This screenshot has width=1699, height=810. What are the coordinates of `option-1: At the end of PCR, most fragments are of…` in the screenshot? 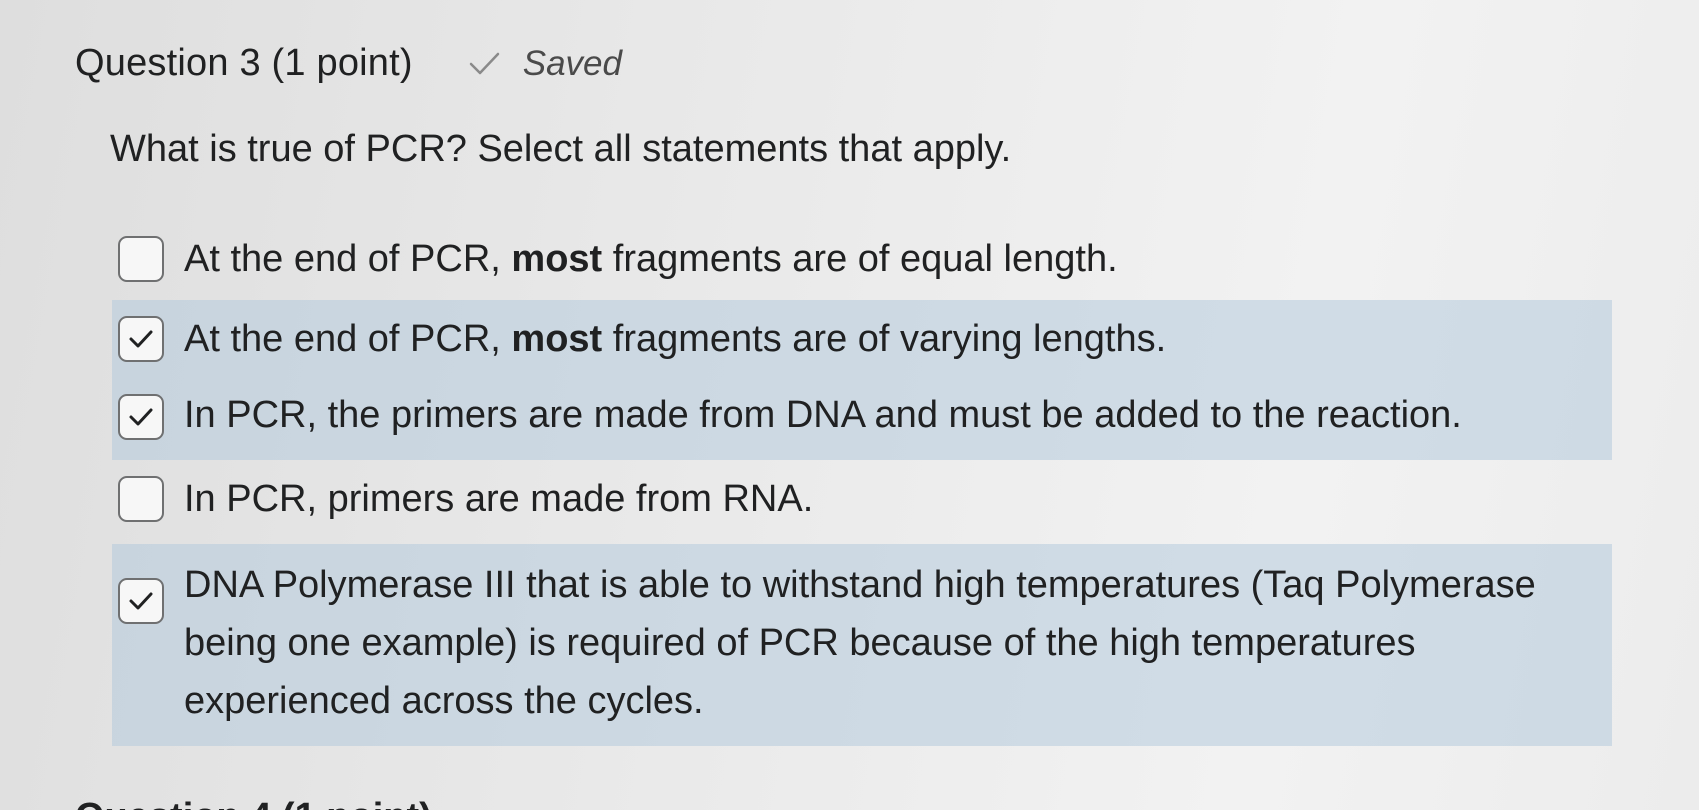 It's located at (862, 258).